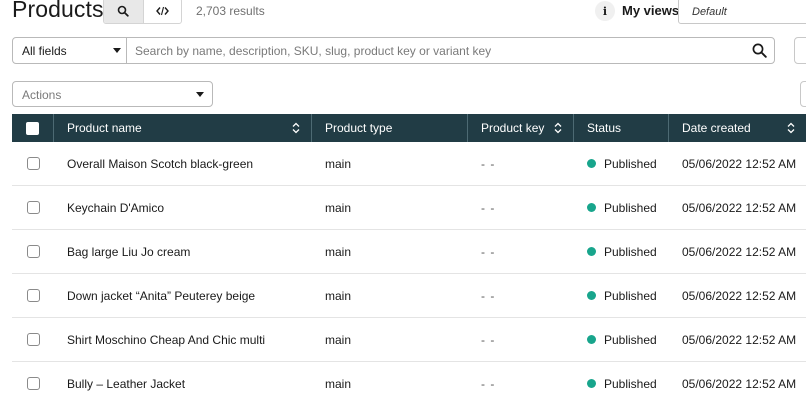 This screenshot has width=806, height=402. I want to click on info-glyph: i, so click(605, 11).